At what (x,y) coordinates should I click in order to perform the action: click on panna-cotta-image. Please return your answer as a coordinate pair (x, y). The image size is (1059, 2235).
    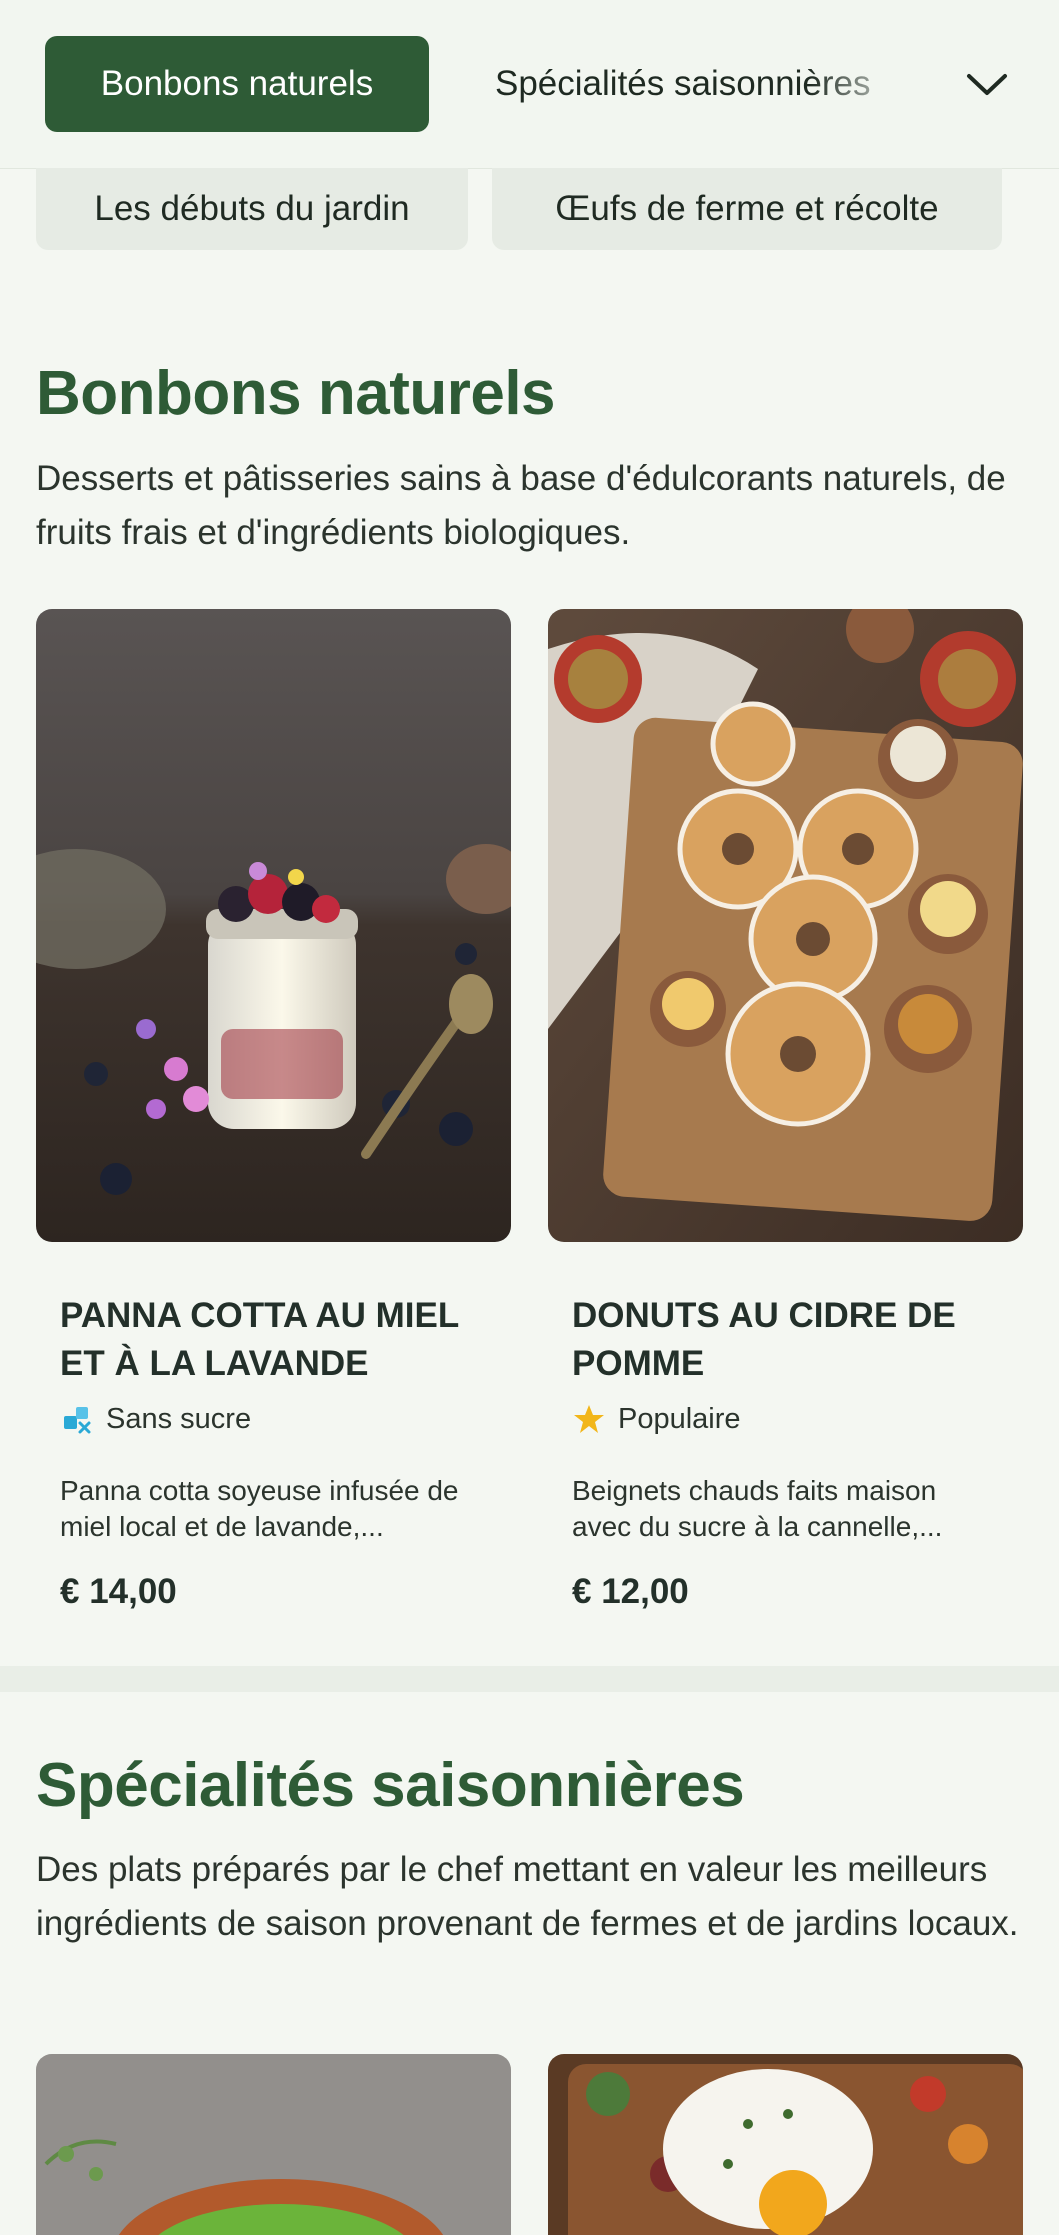
    Looking at the image, I should click on (273, 925).